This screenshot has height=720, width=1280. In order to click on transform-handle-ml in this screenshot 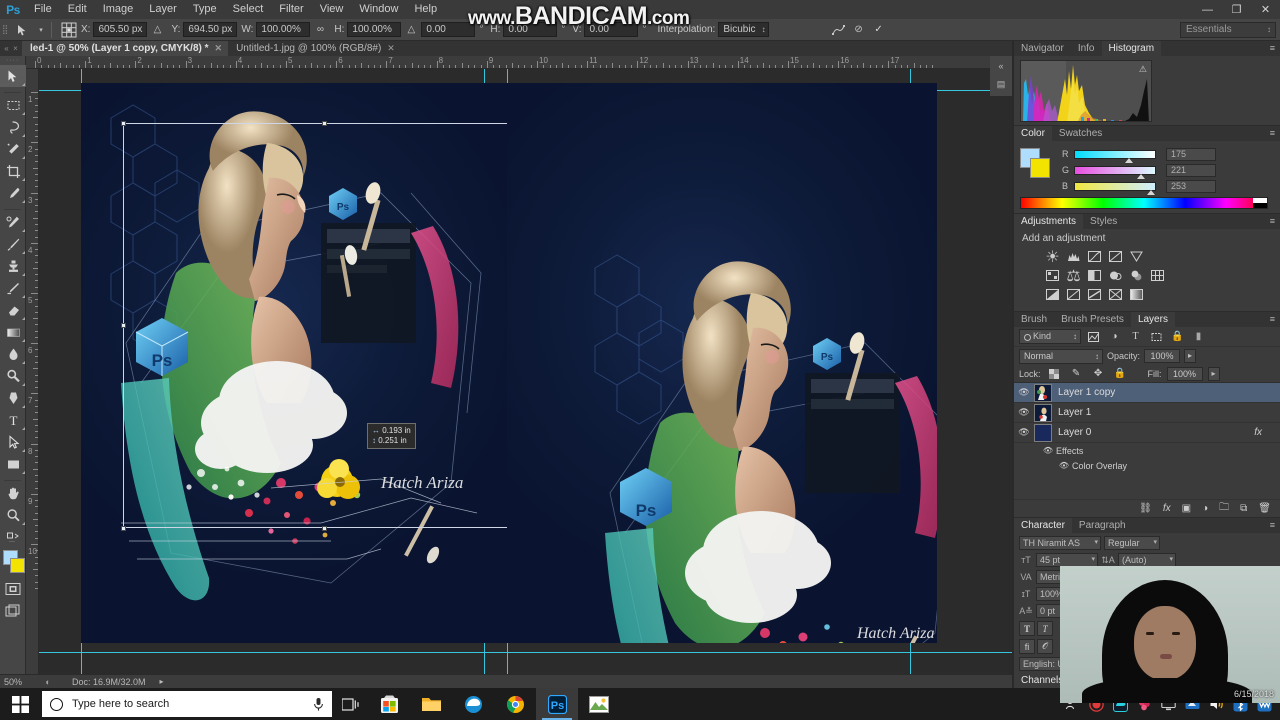, I will do `click(123, 325)`.